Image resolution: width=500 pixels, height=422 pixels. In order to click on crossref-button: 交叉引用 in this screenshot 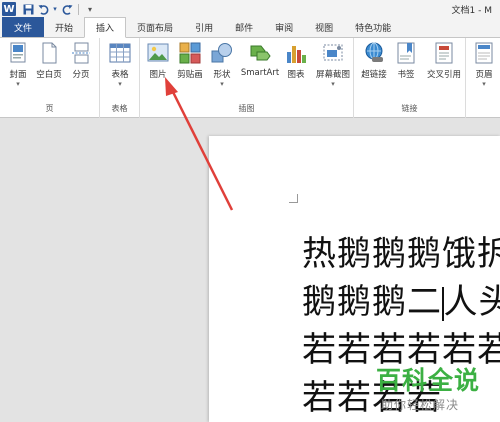, I will do `click(444, 61)`.